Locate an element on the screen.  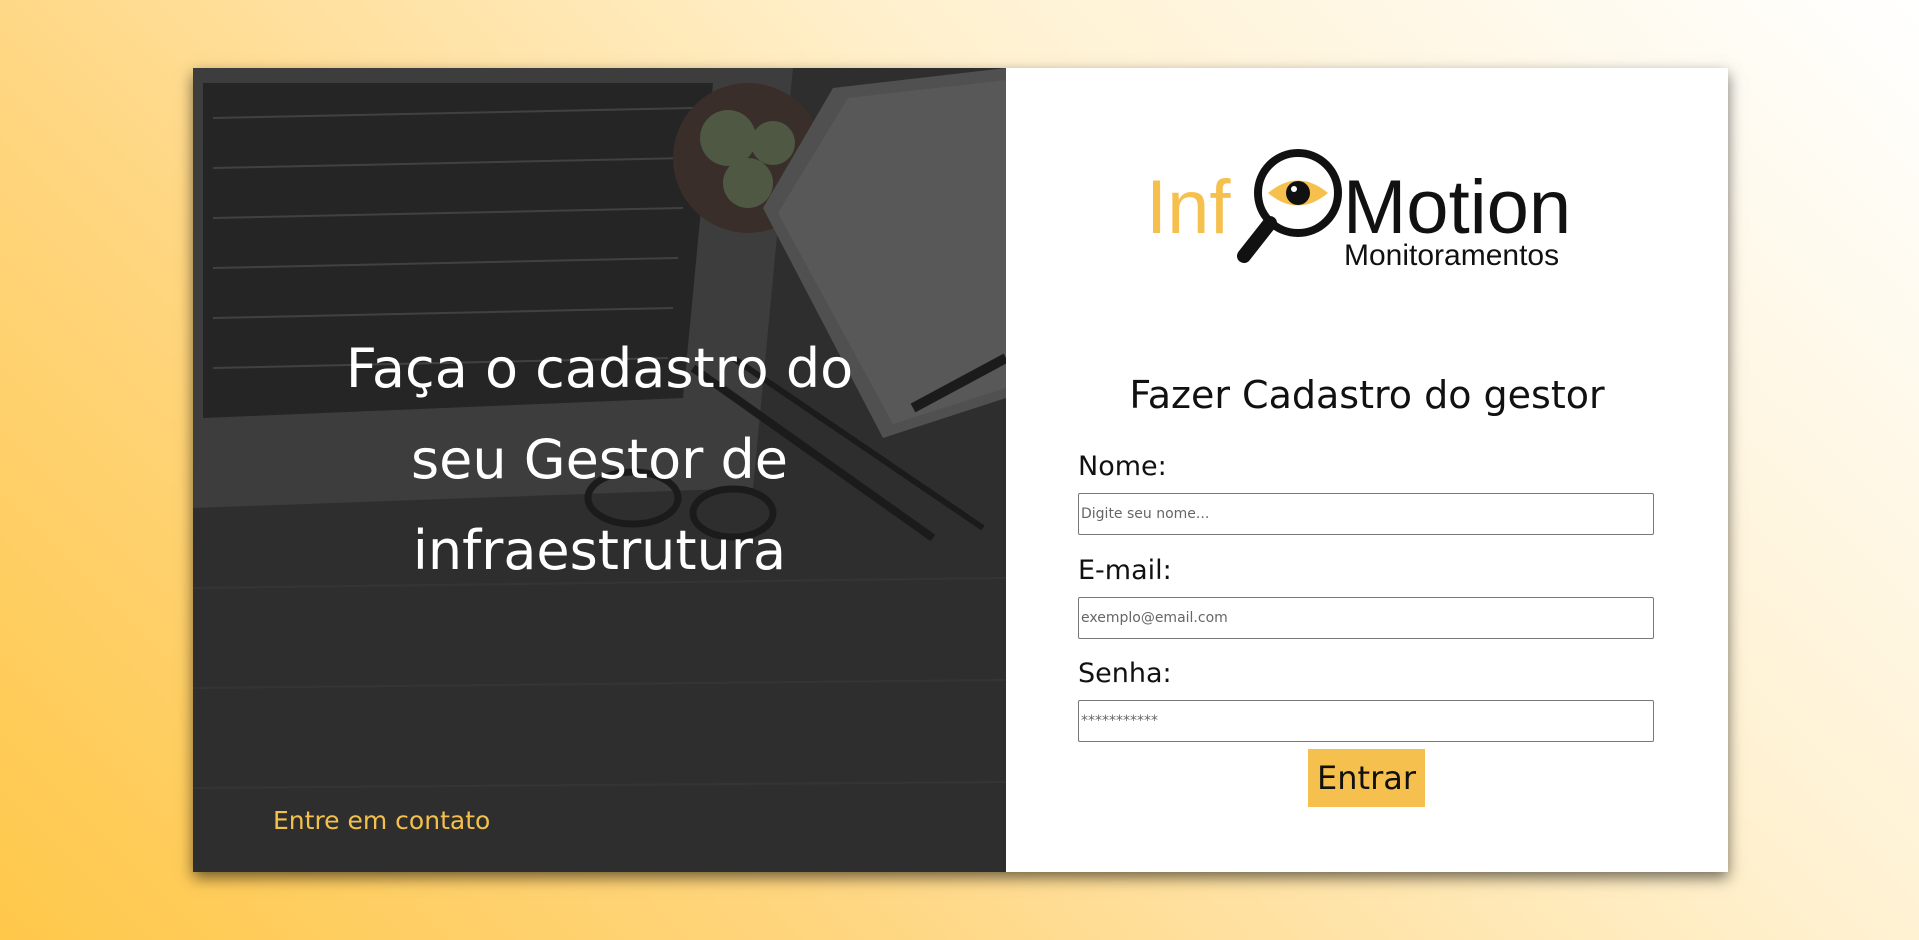
logo-text-part1: Inf is located at coordinates (1188, 207).